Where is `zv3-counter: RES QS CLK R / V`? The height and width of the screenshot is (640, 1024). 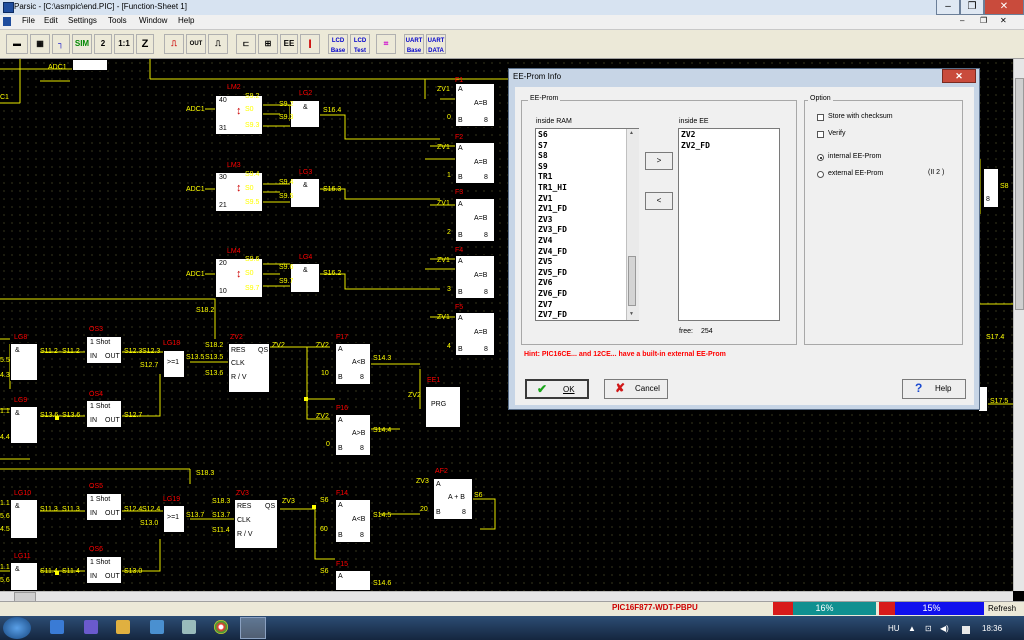 zv3-counter: RES QS CLK R / V is located at coordinates (256, 524).